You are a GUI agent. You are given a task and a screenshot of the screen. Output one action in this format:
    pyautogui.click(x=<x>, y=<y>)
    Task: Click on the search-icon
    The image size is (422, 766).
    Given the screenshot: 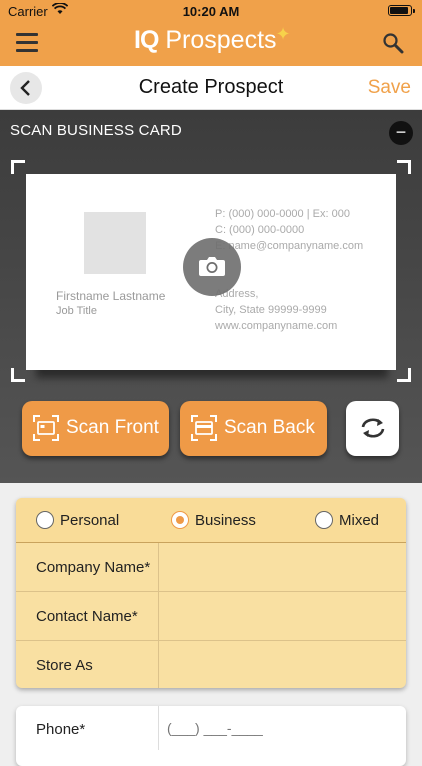 What is the action you would take?
    pyautogui.click(x=393, y=43)
    